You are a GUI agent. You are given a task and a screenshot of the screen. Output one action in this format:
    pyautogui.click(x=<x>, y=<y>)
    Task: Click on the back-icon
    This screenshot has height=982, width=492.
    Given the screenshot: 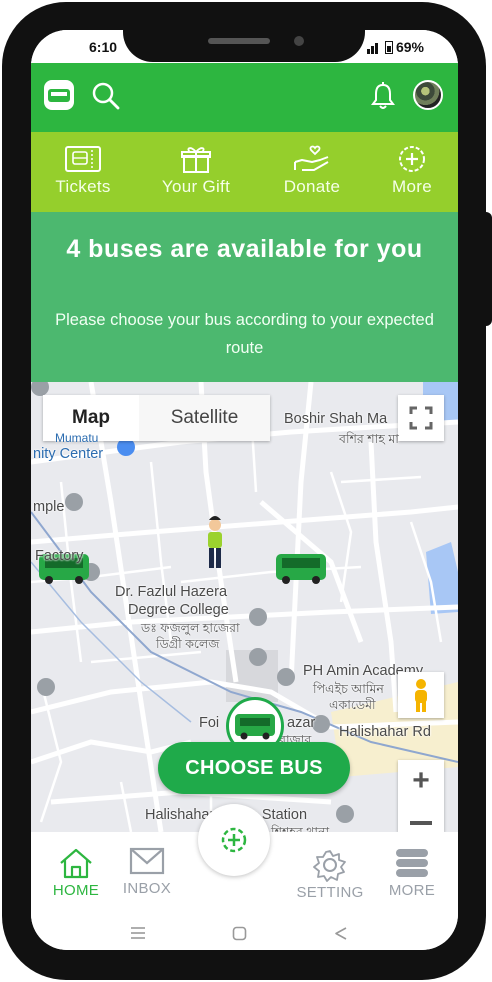 What is the action you would take?
    pyautogui.click(x=340, y=933)
    